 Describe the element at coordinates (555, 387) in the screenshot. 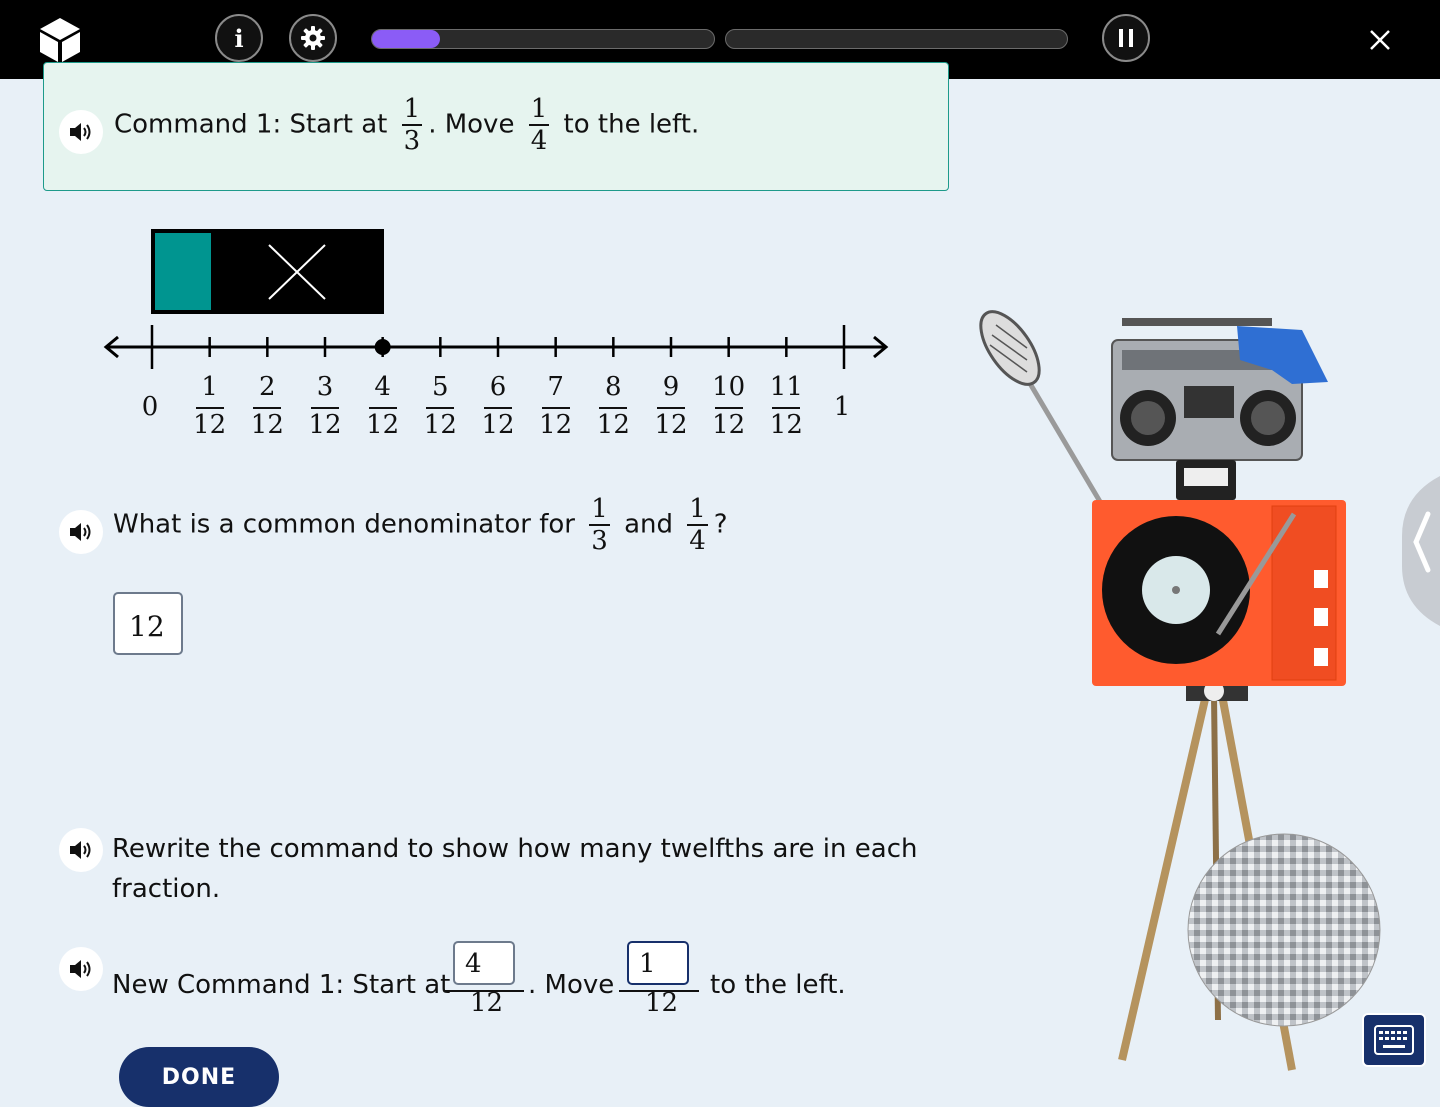

I see `number-line-label-numerator: 7` at that location.